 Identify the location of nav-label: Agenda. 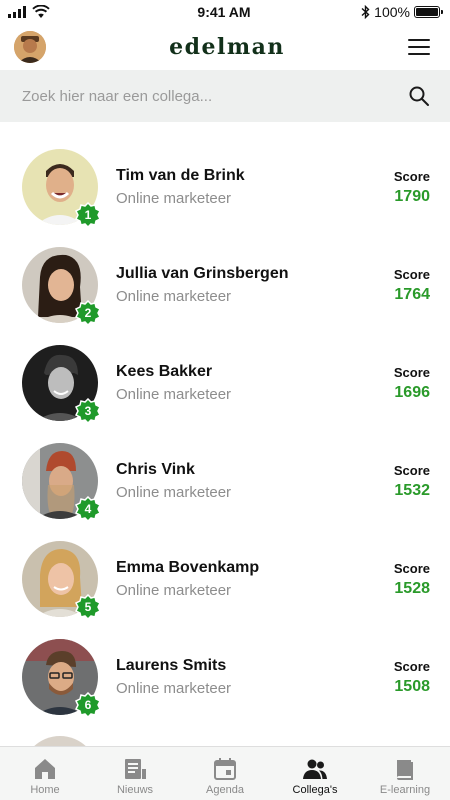
(225, 790).